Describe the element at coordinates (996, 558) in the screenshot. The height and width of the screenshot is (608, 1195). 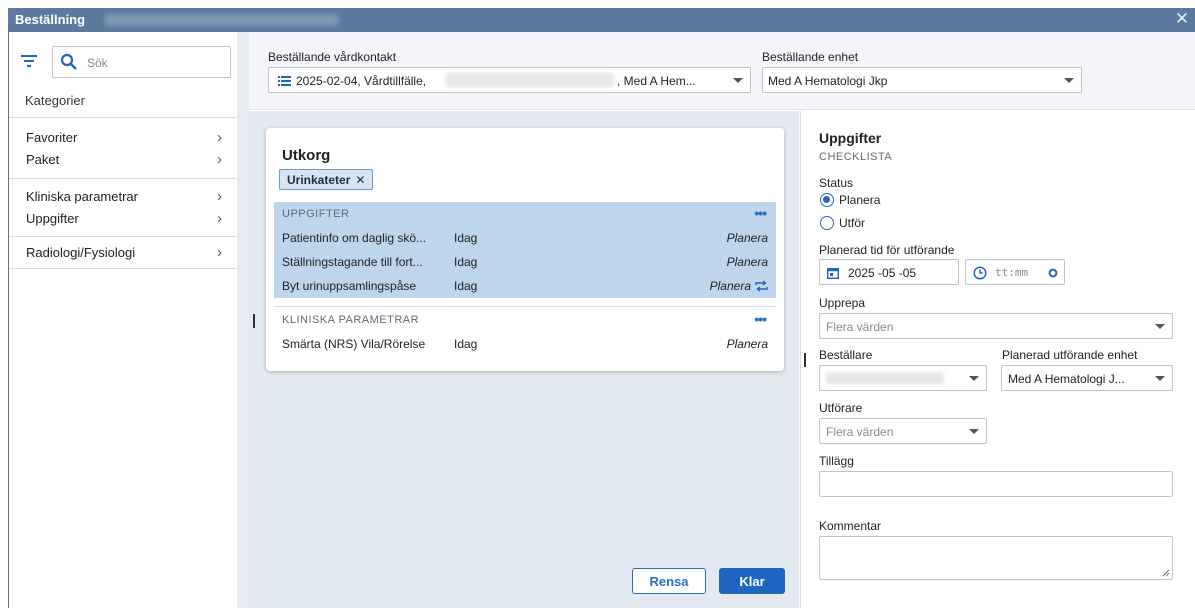
I see `comment-textarea` at that location.